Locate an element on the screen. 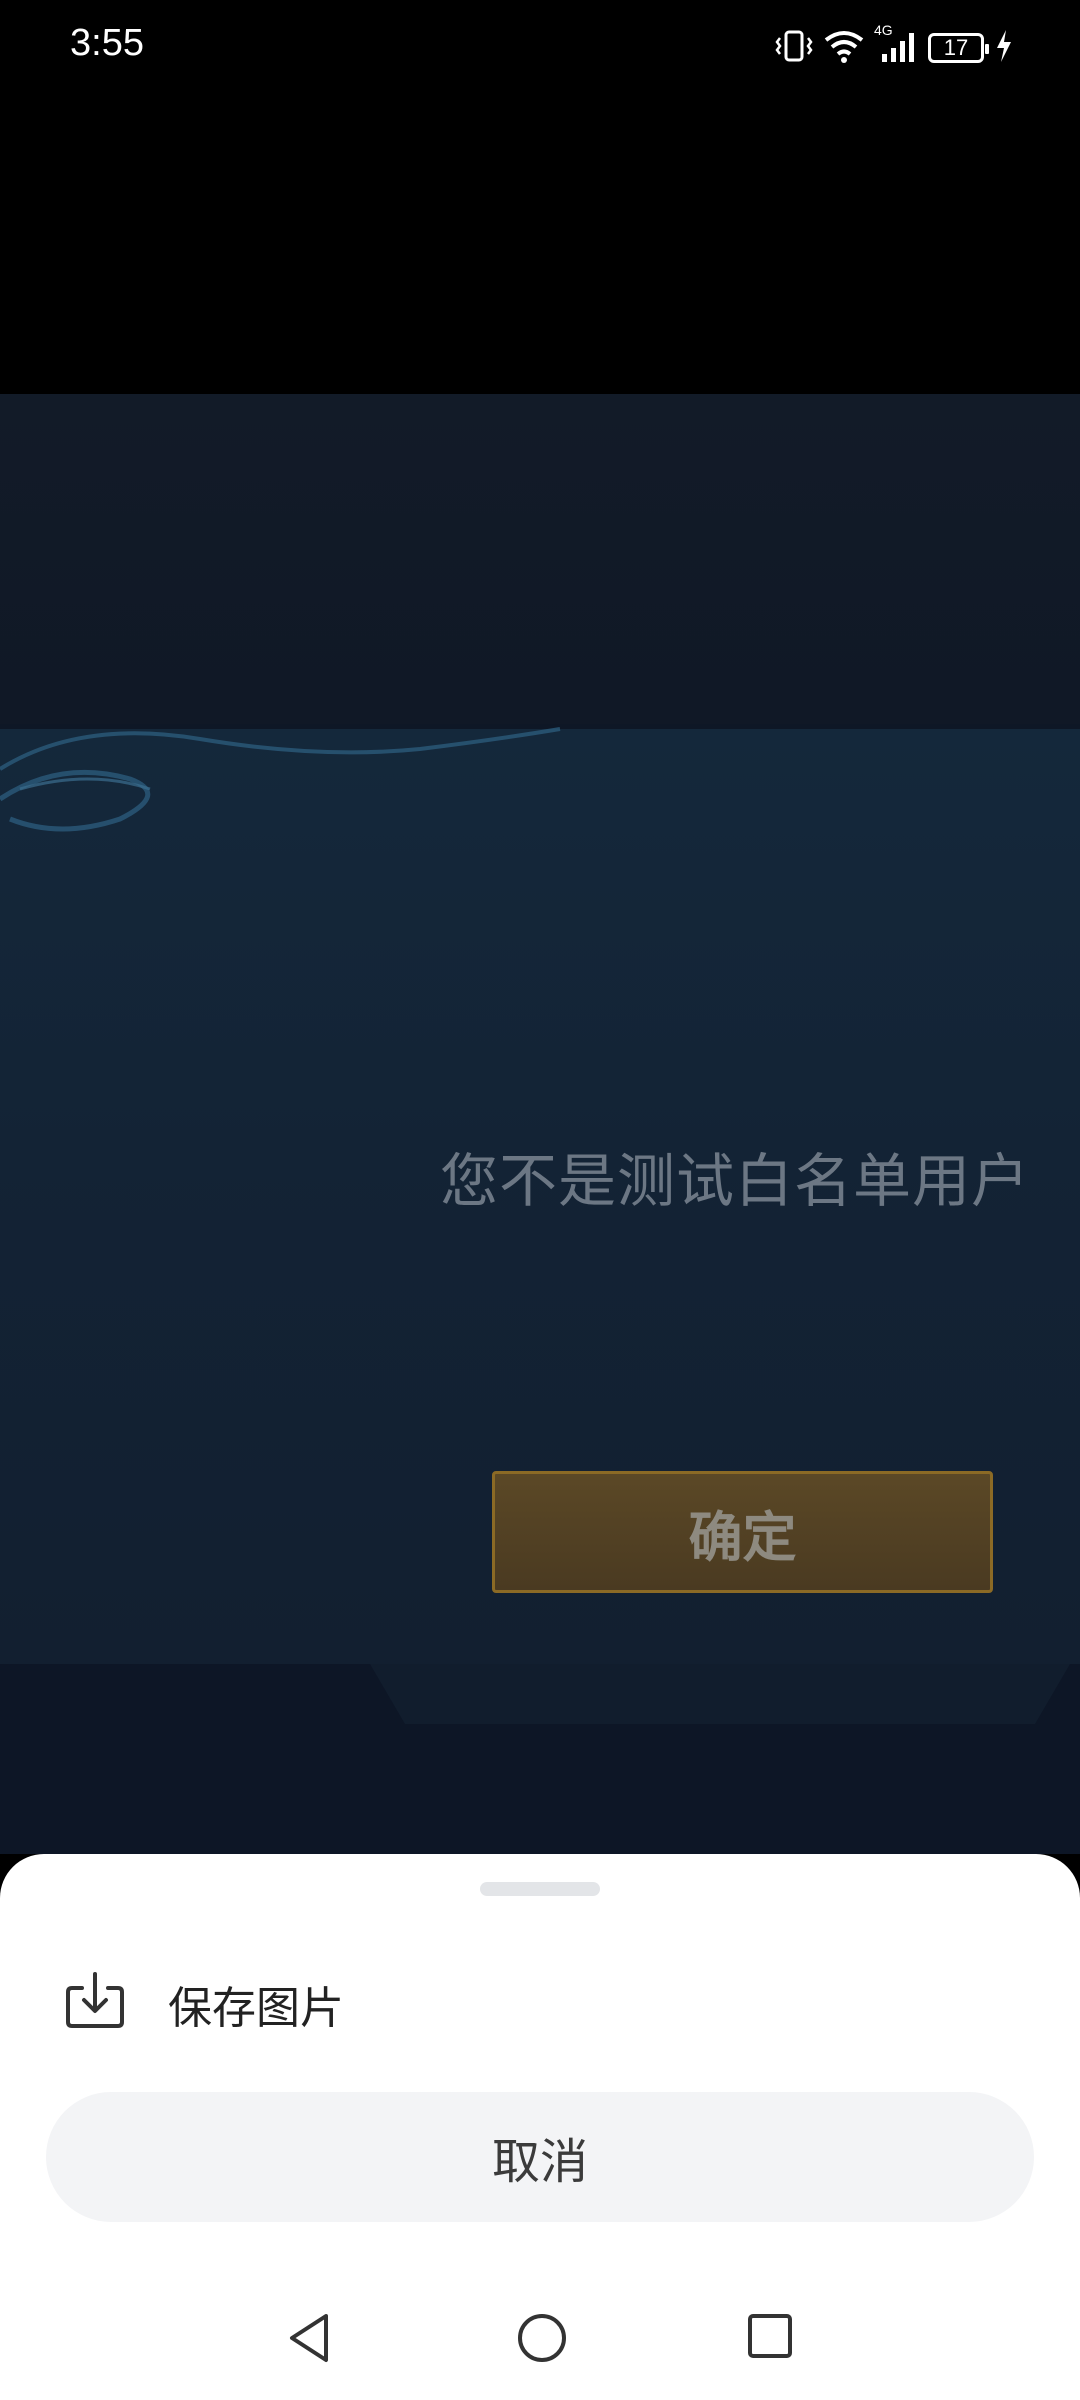 The height and width of the screenshot is (2400, 1080). sheet-drag-handle is located at coordinates (540, 1889).